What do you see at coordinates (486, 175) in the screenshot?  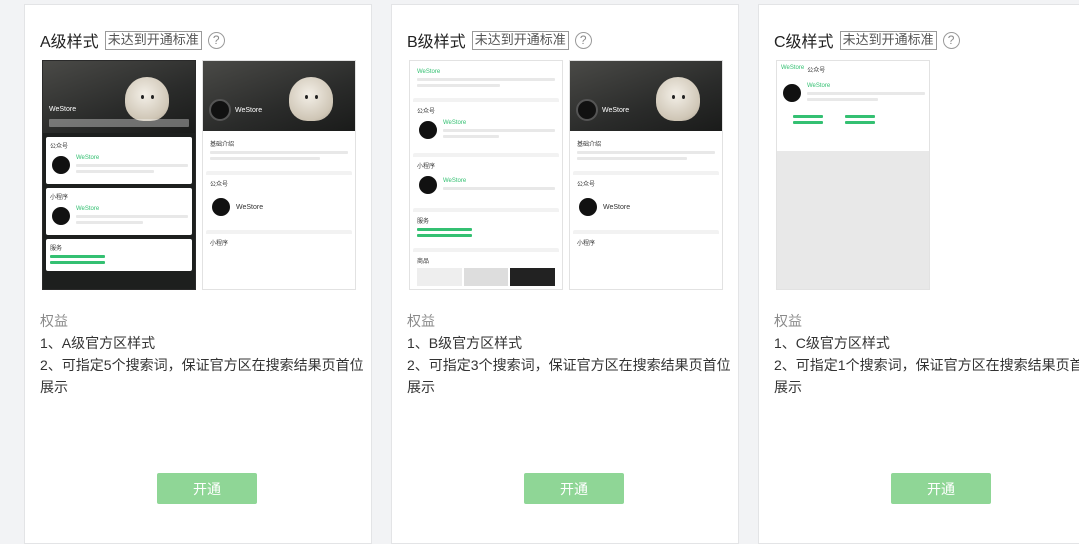 I see `preview-image-1: WeStore 公众号 WeStore 小程序 WeStore 服务 商品` at bounding box center [486, 175].